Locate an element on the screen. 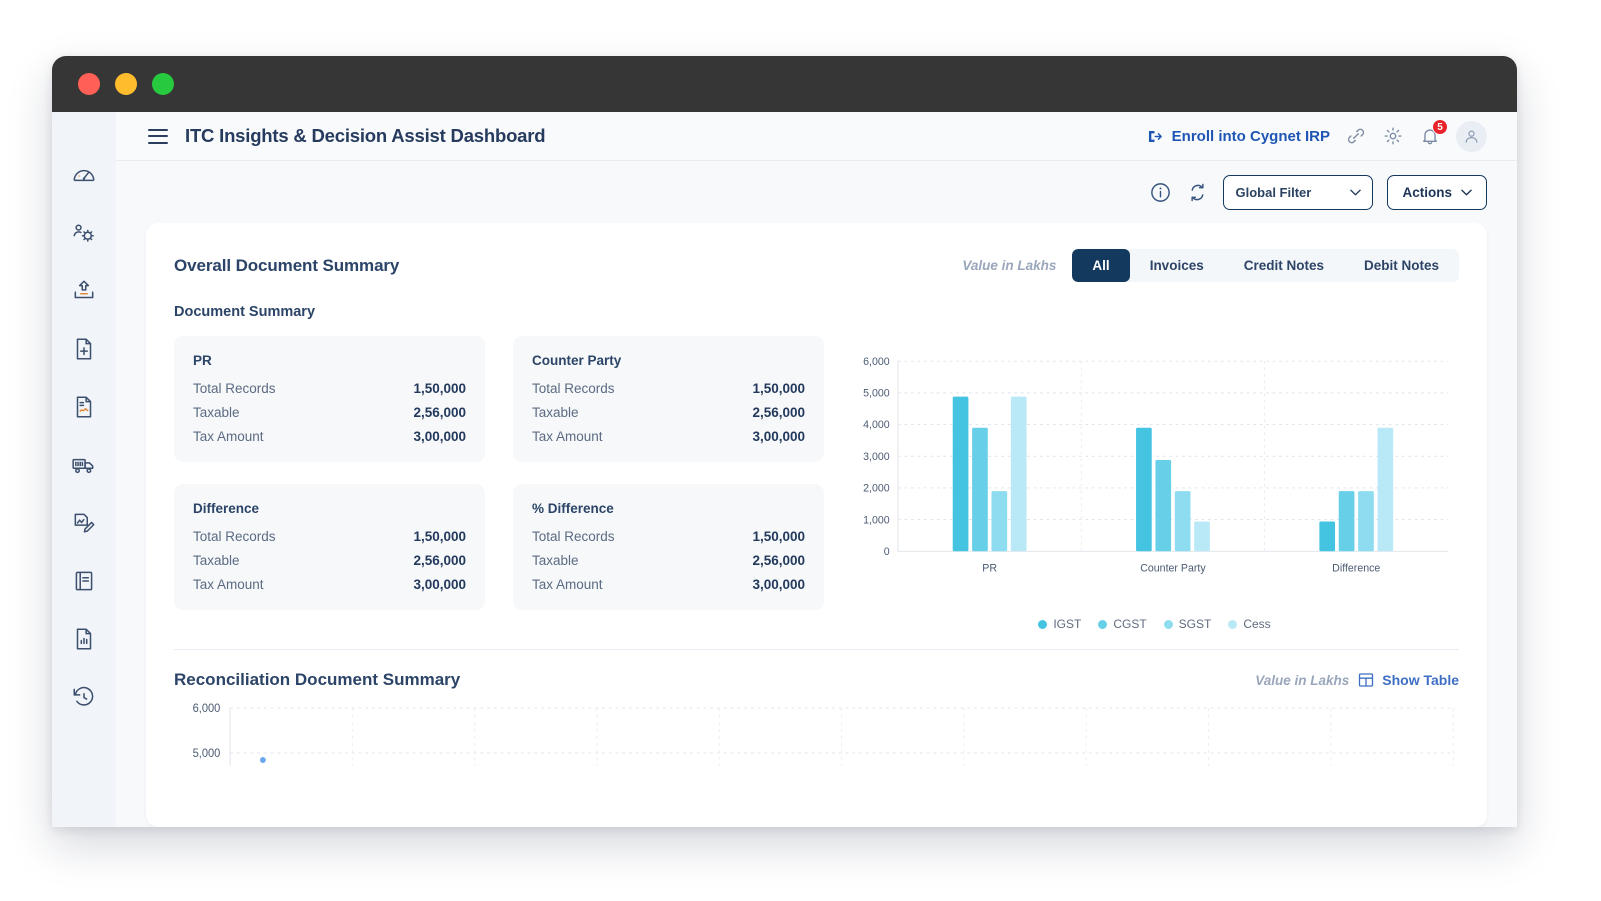  legend-item-igst: IGST is located at coordinates (1059, 624).